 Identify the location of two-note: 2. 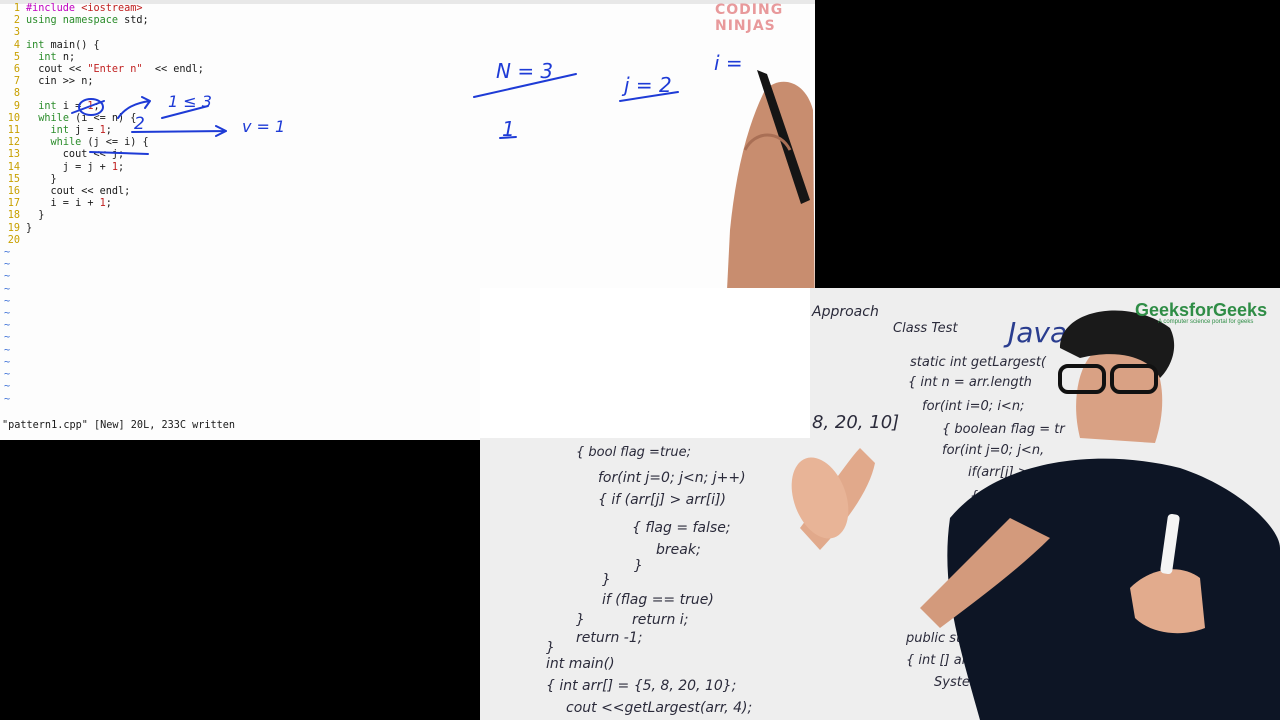
(139, 124).